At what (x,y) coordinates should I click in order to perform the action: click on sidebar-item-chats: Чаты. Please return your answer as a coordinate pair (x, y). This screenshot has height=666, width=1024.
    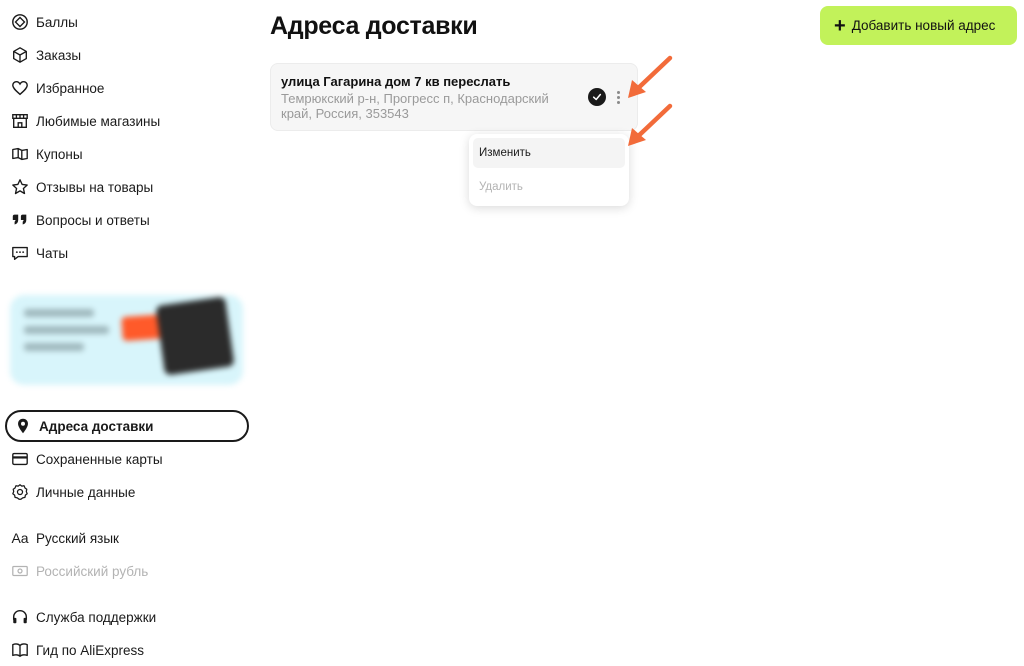
    Looking at the image, I should click on (39, 253).